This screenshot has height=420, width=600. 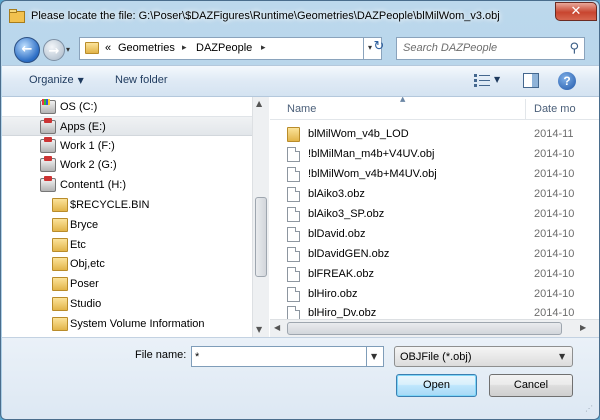 I want to click on file-list-hscrollbar: ◀ ▶, so click(x=434, y=328).